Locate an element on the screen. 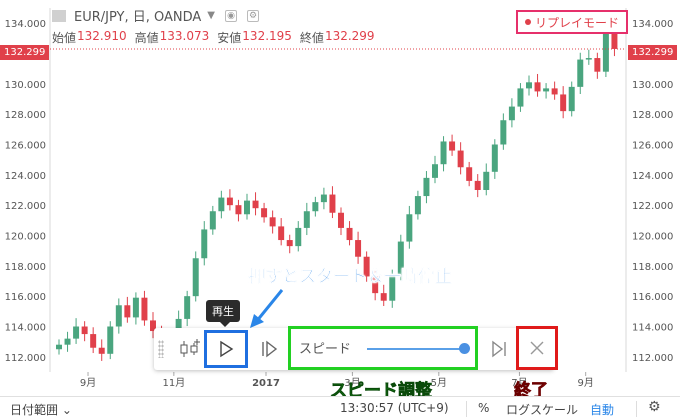 This screenshot has width=680, height=420. y-tick-label-right: 116.000 is located at coordinates (652, 297).